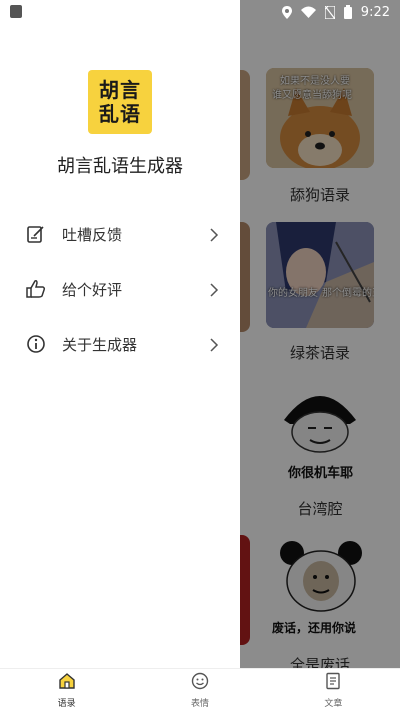 This screenshot has width=400, height=712. I want to click on smiley-icon, so click(200, 683).